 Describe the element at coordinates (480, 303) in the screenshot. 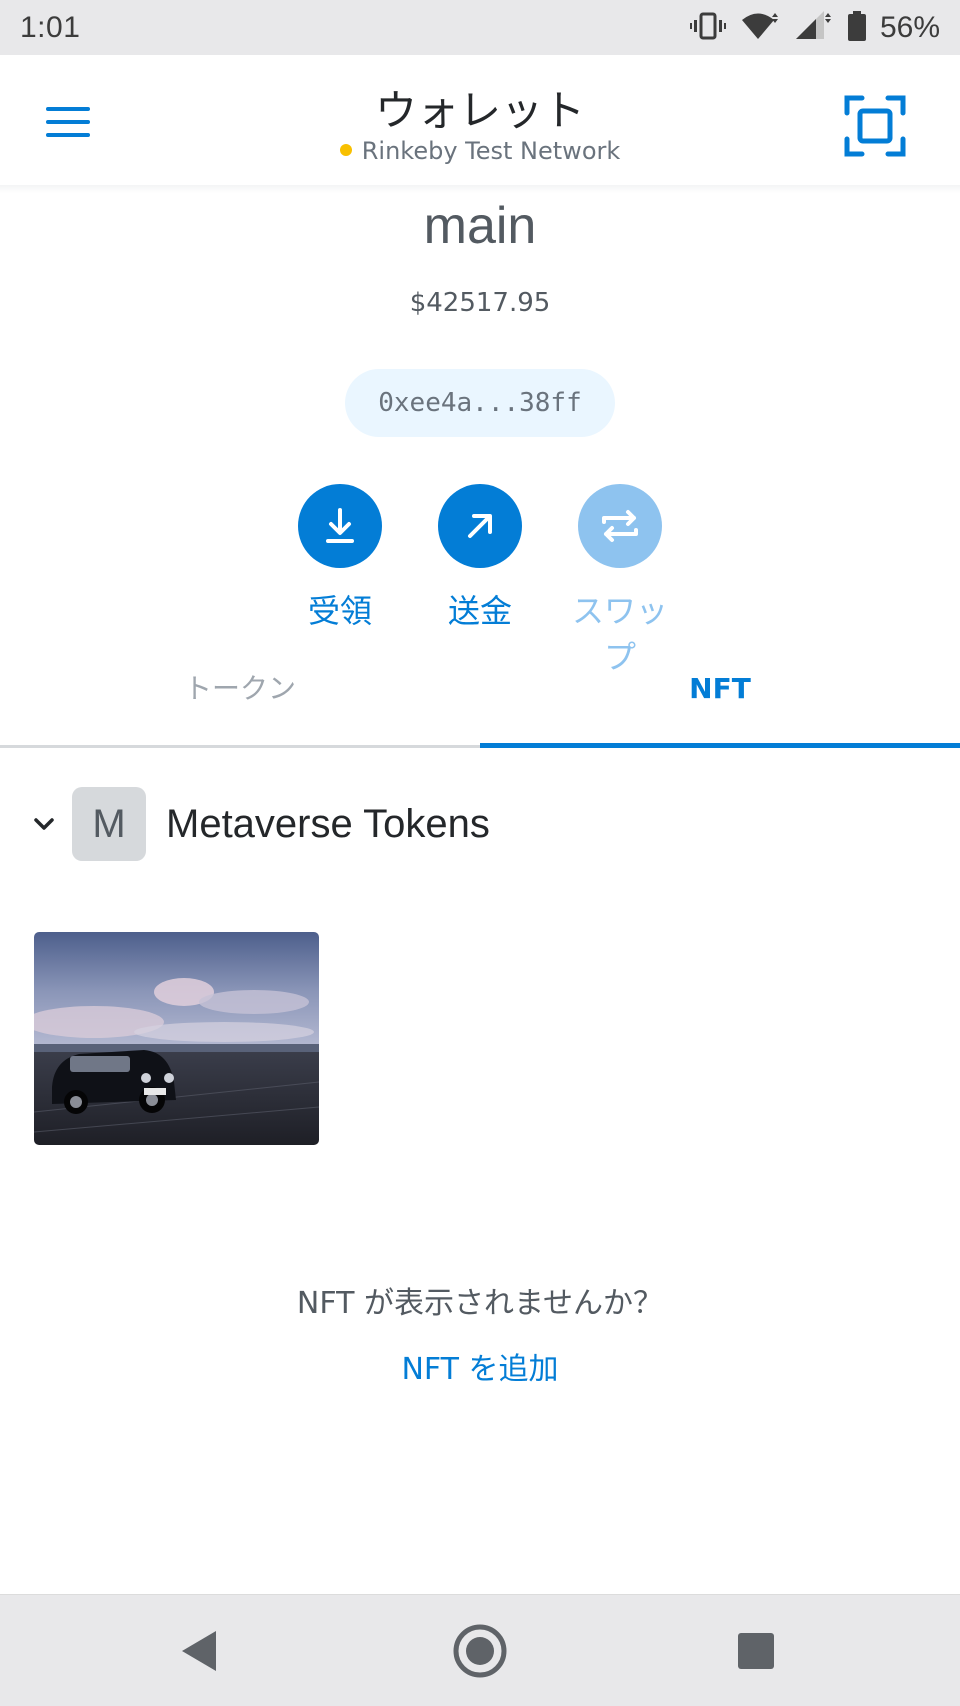

I see `account-balance: $42517.95` at that location.